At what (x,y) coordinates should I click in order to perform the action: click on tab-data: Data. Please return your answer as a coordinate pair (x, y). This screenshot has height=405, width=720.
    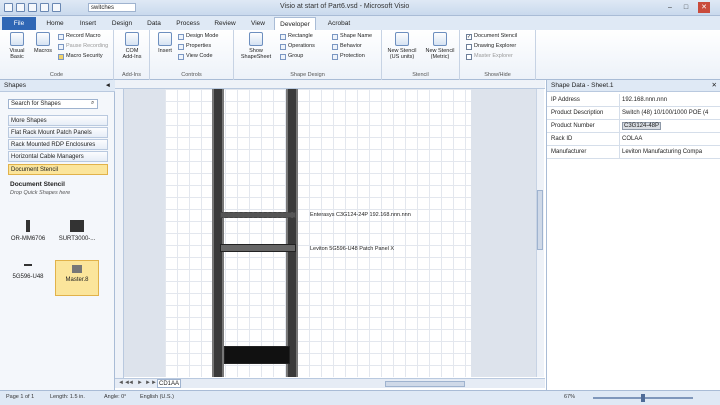
    Looking at the image, I should click on (154, 23).